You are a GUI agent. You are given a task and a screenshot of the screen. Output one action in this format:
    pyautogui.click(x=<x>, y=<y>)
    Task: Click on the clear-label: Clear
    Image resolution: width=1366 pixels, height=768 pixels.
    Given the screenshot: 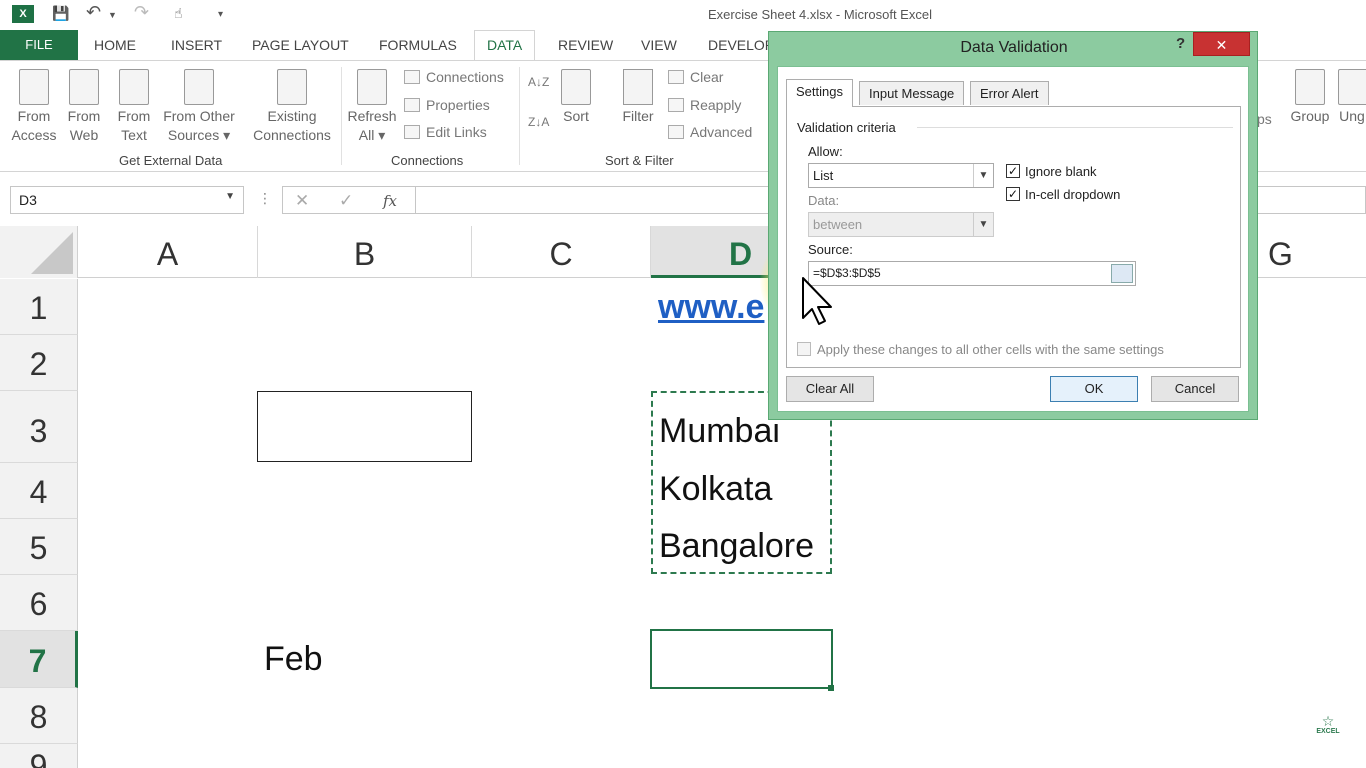 What is the action you would take?
    pyautogui.click(x=707, y=77)
    